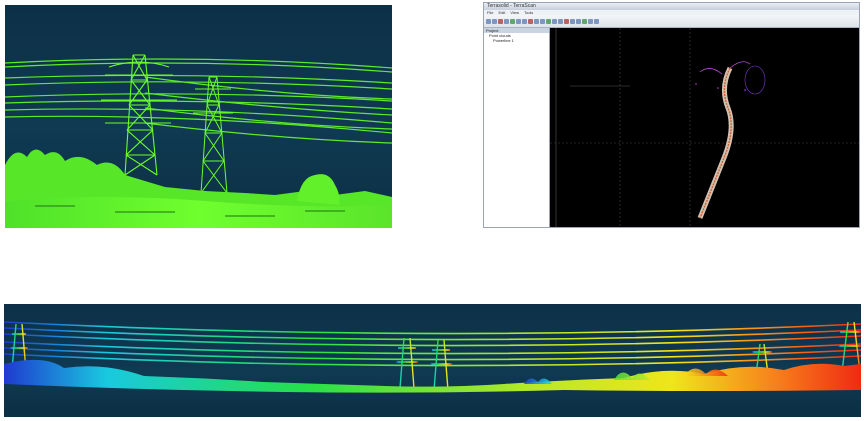  I want to click on filter-icon, so click(542, 21).